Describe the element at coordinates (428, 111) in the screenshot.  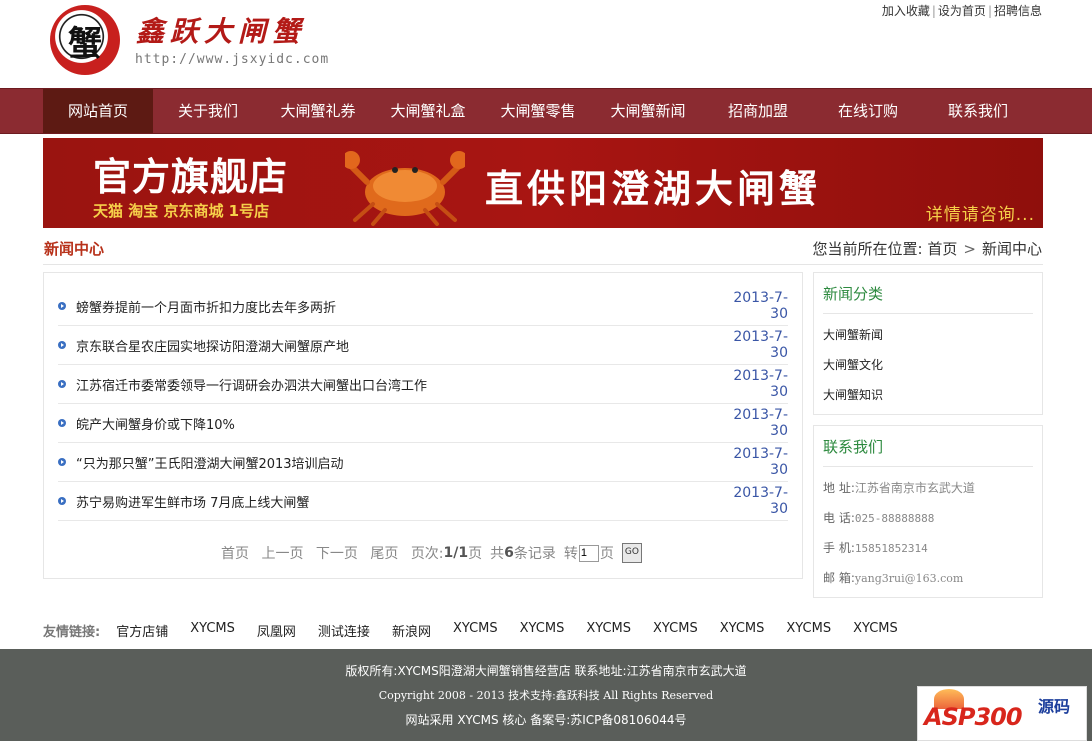
I see `nav-item-giftbox: 大闸蟹礼盒` at that location.